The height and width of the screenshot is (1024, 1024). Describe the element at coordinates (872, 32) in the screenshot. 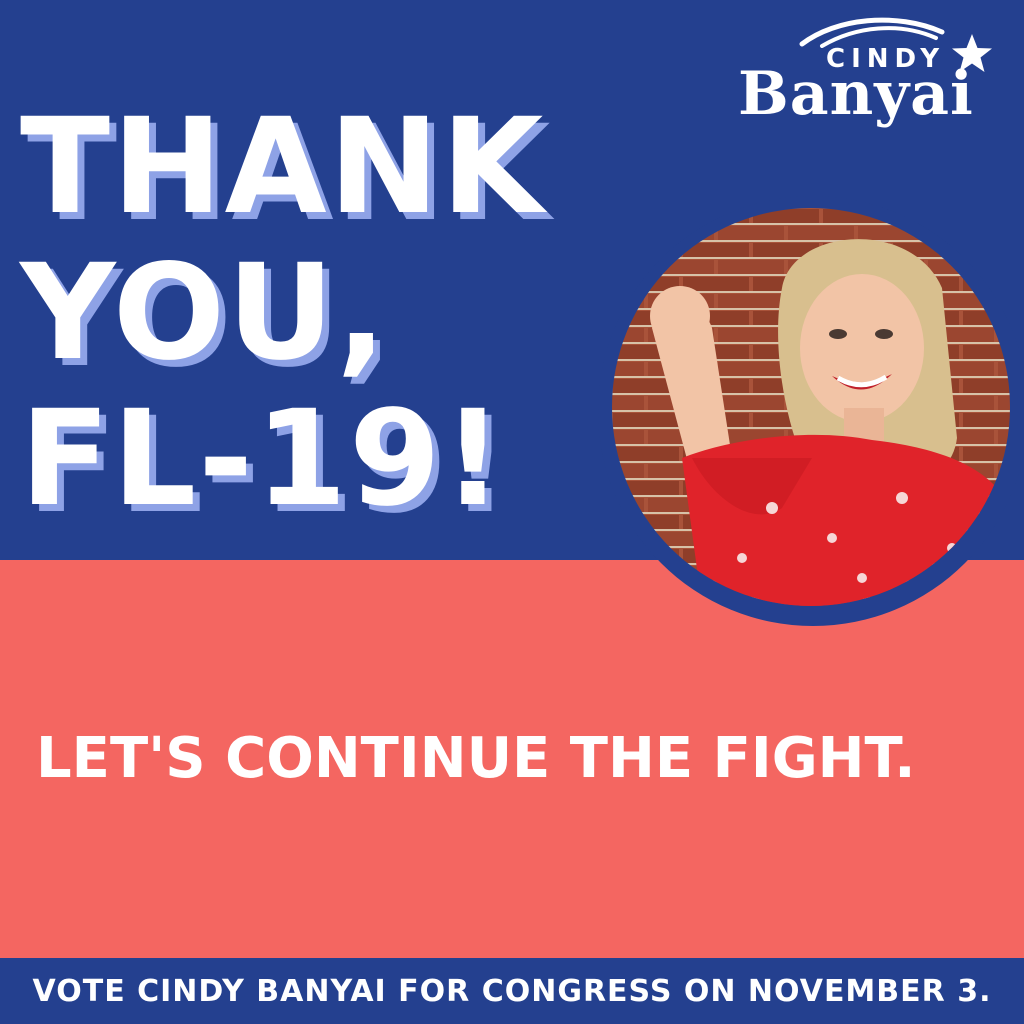

I see `swoosh-icon` at that location.